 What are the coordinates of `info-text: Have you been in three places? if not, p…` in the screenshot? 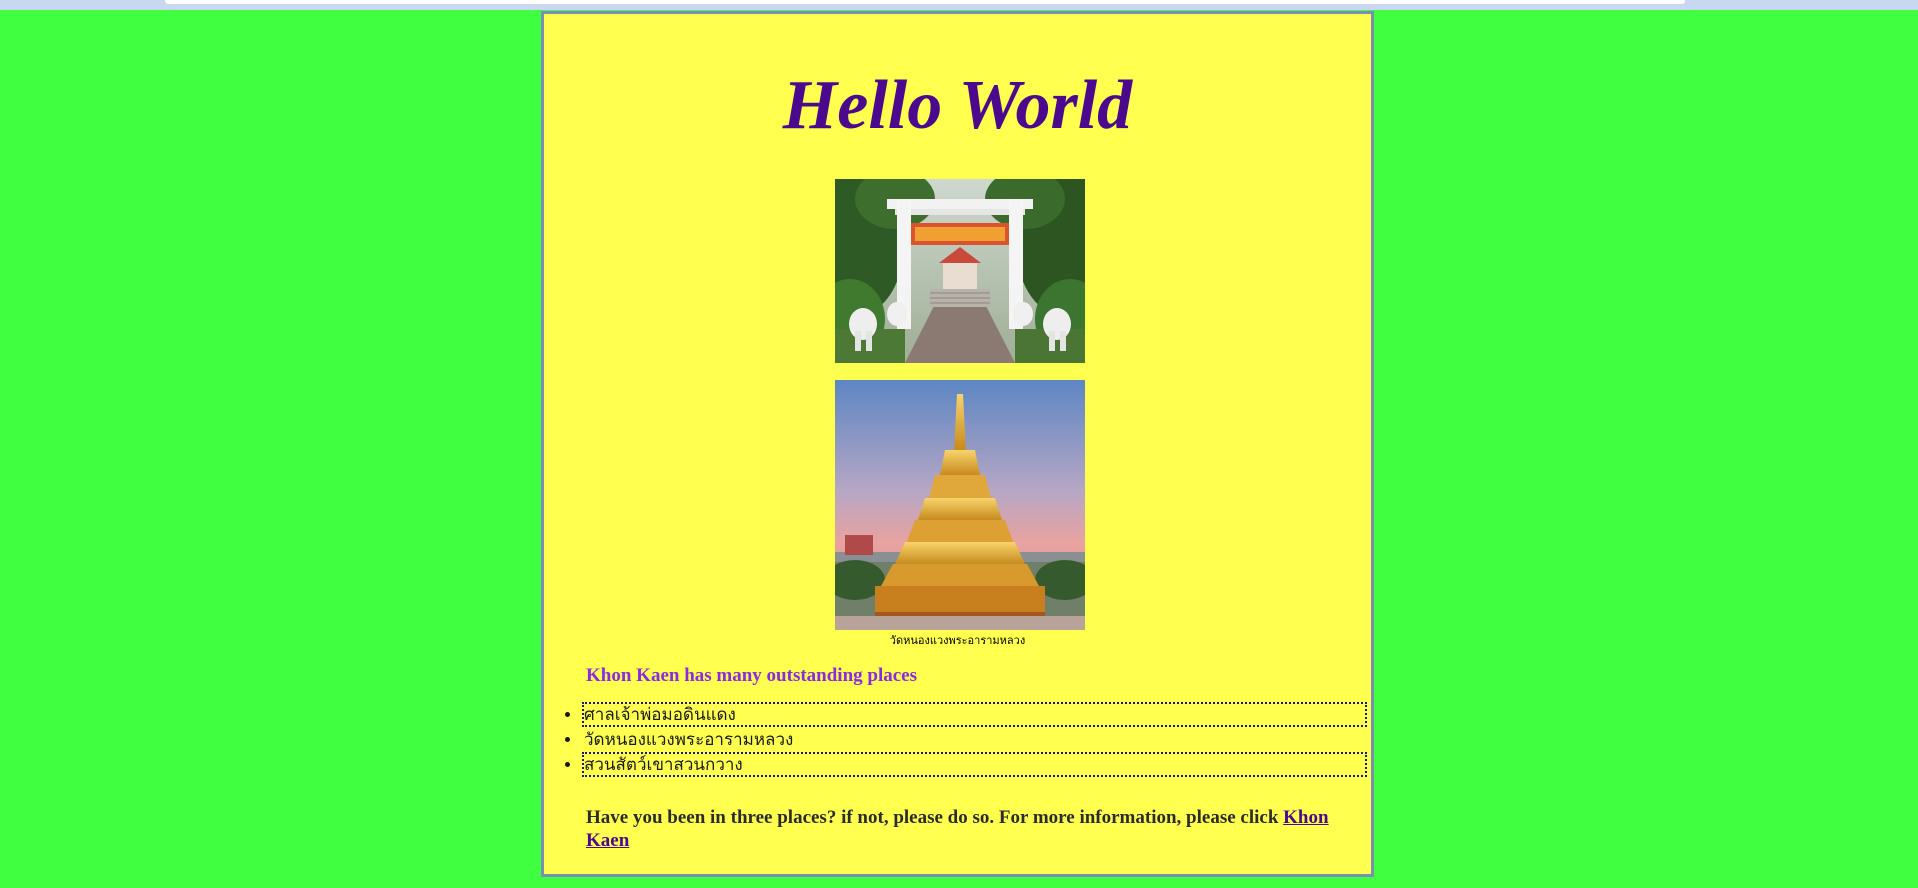 It's located at (935, 817).